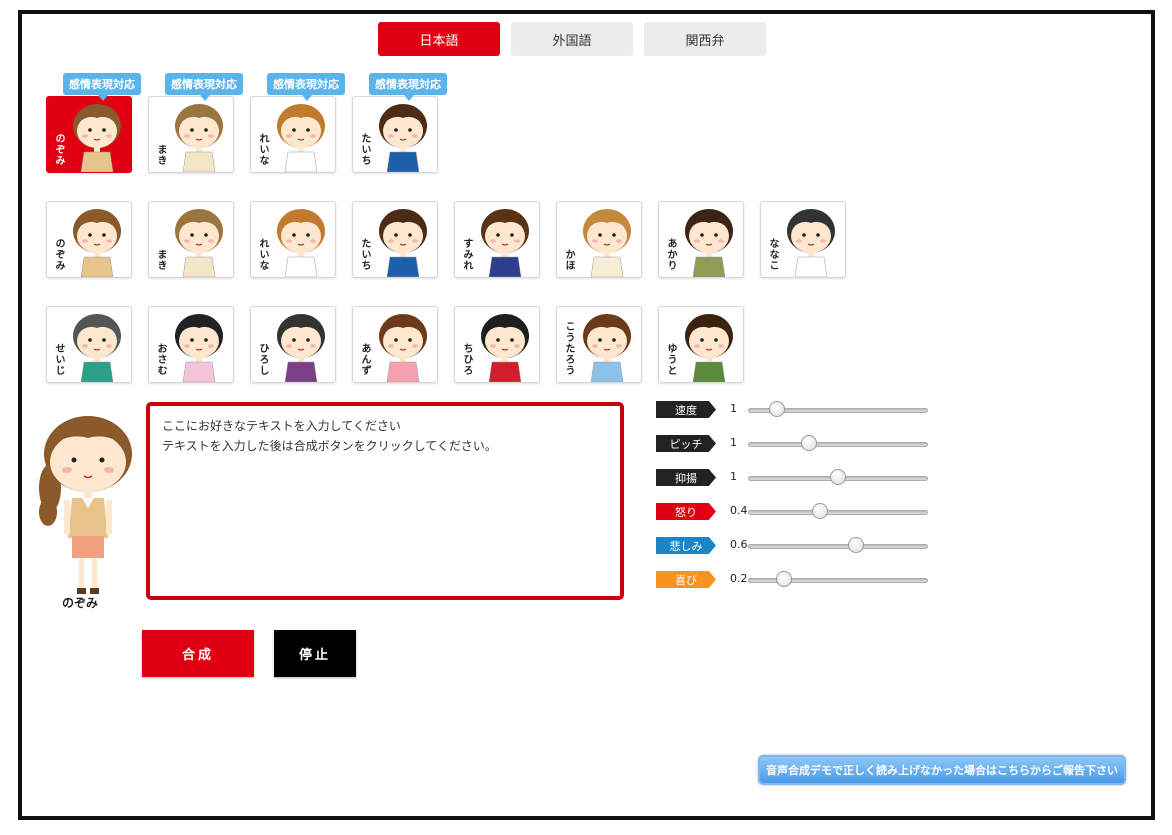 Image resolution: width=1172 pixels, height=835 pixels. Describe the element at coordinates (315, 653) in the screenshot. I see `stop-button: 停止` at that location.